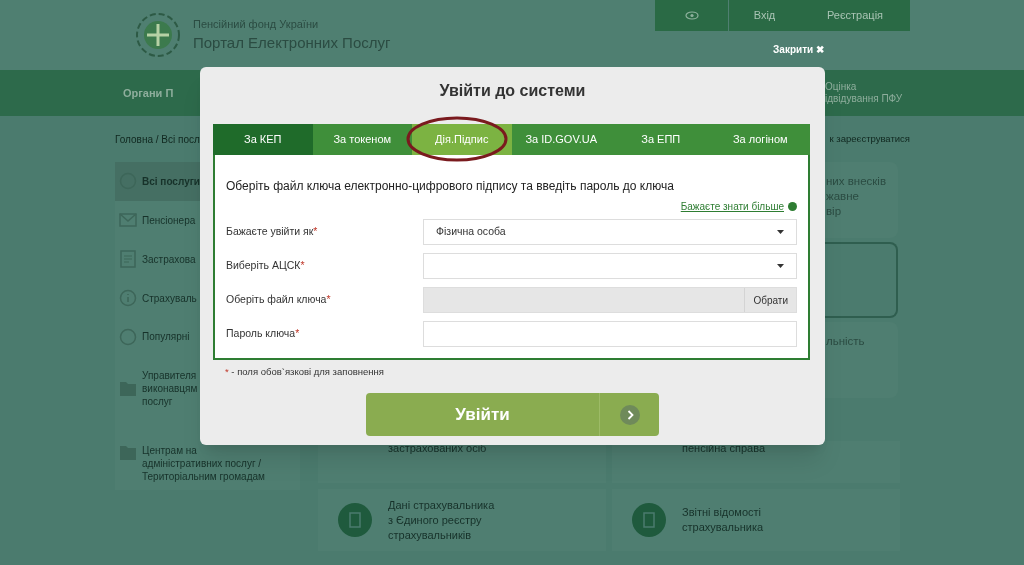 This screenshot has width=1024, height=565. What do you see at coordinates (263, 334) in the screenshot?
I see `field-label: Пароль ключа*` at bounding box center [263, 334].